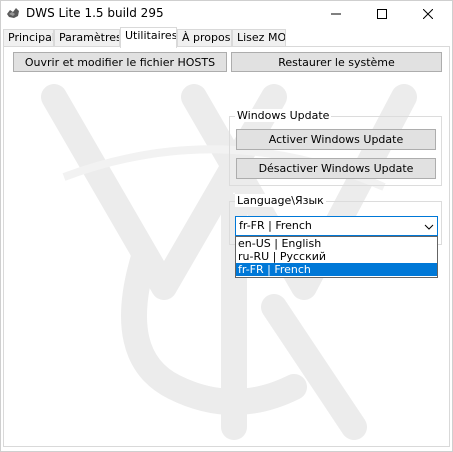  Describe the element at coordinates (280, 200) in the screenshot. I see `language-group-title: Language\Язык` at that location.